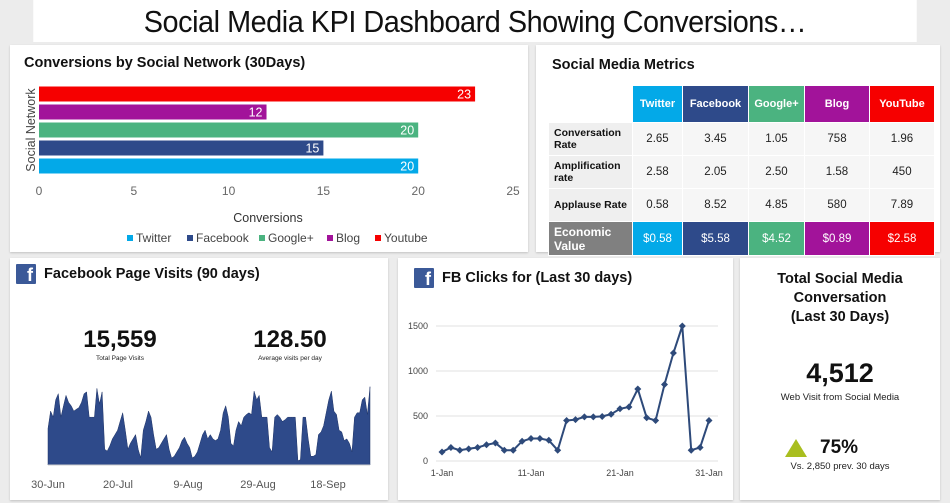 The width and height of the screenshot is (950, 503). What do you see at coordinates (715, 104) in the screenshot?
I see `metrics-col-facebook: Facebook` at bounding box center [715, 104].